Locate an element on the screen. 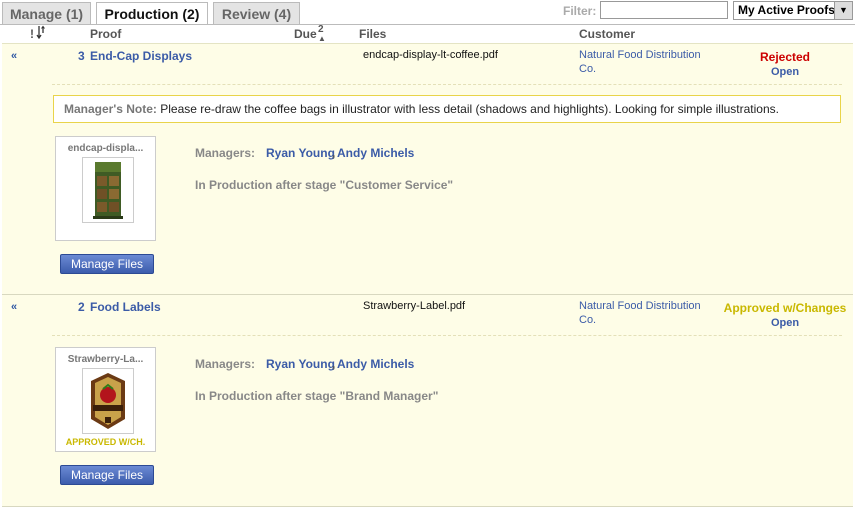  proof-number: 2 is located at coordinates (81, 307).